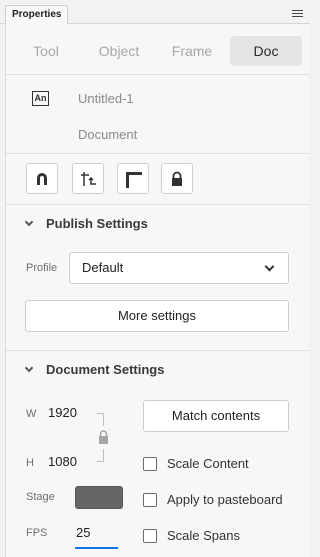 The width and height of the screenshot is (320, 557). What do you see at coordinates (108, 134) in the screenshot?
I see `document-type: Document` at bounding box center [108, 134].